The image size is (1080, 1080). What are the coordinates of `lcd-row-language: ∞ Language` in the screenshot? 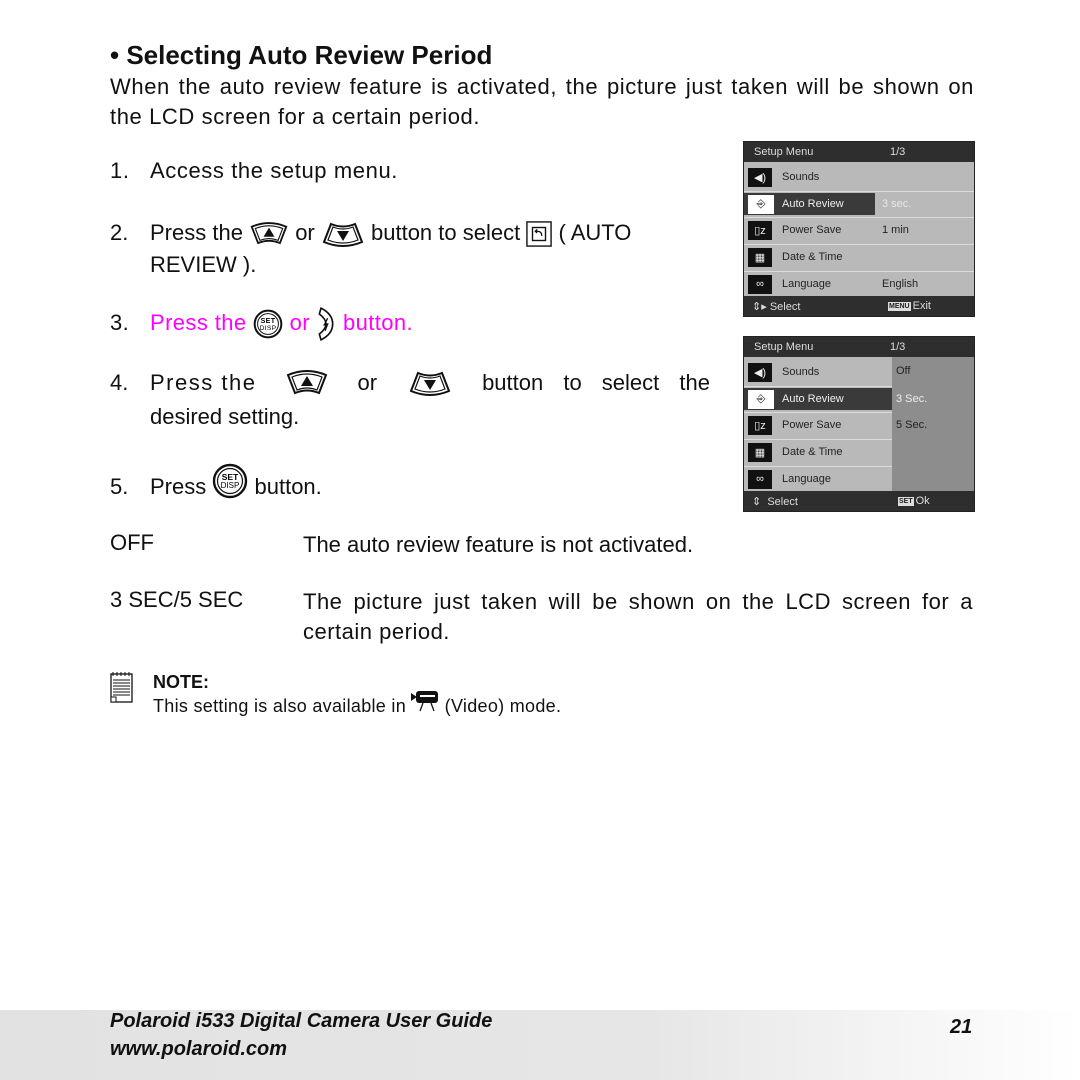 It's located at (818, 479).